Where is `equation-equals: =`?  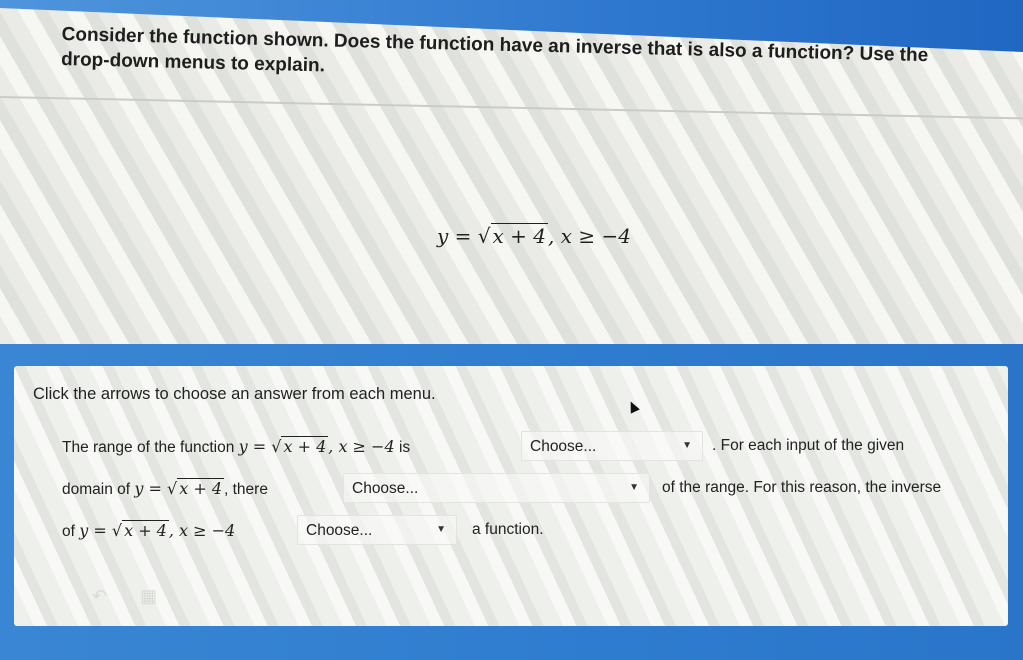
equation-equals: = is located at coordinates (463, 236).